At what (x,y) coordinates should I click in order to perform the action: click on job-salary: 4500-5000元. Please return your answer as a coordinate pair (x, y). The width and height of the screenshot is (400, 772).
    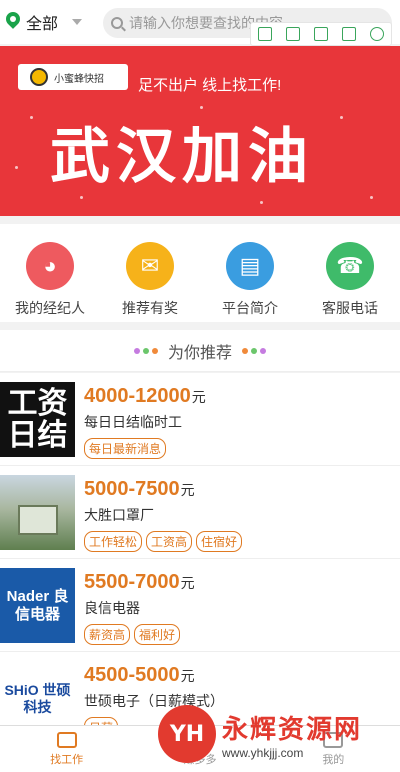
    Looking at the image, I should click on (139, 675).